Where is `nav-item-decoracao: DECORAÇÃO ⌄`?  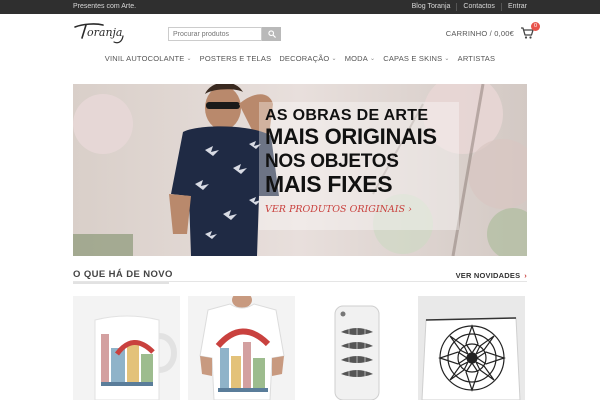 nav-item-decoracao: DECORAÇÃO ⌄ is located at coordinates (307, 58).